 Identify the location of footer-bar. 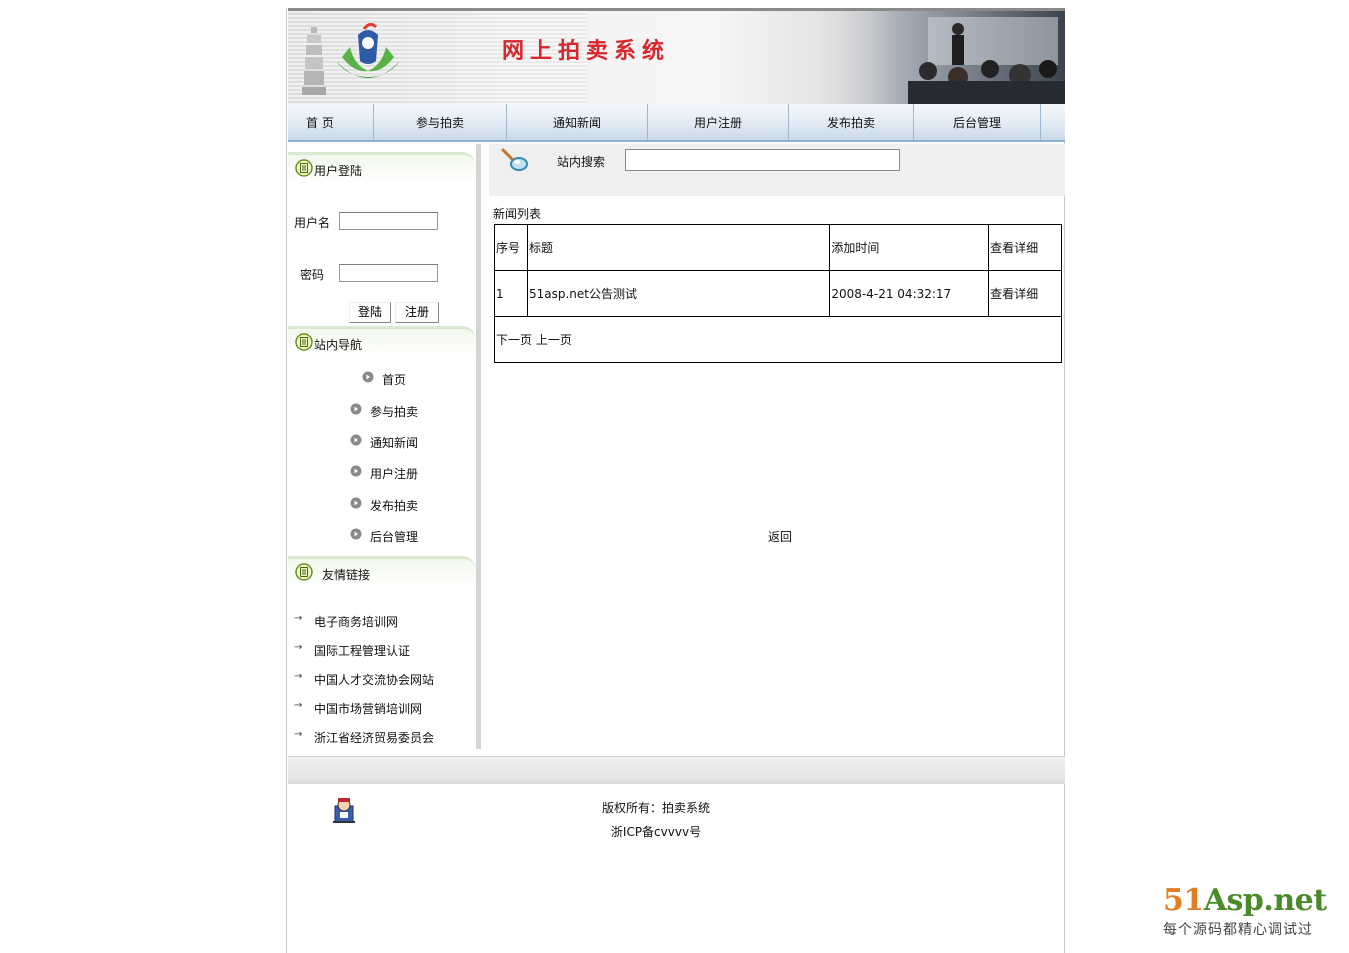
(676, 770).